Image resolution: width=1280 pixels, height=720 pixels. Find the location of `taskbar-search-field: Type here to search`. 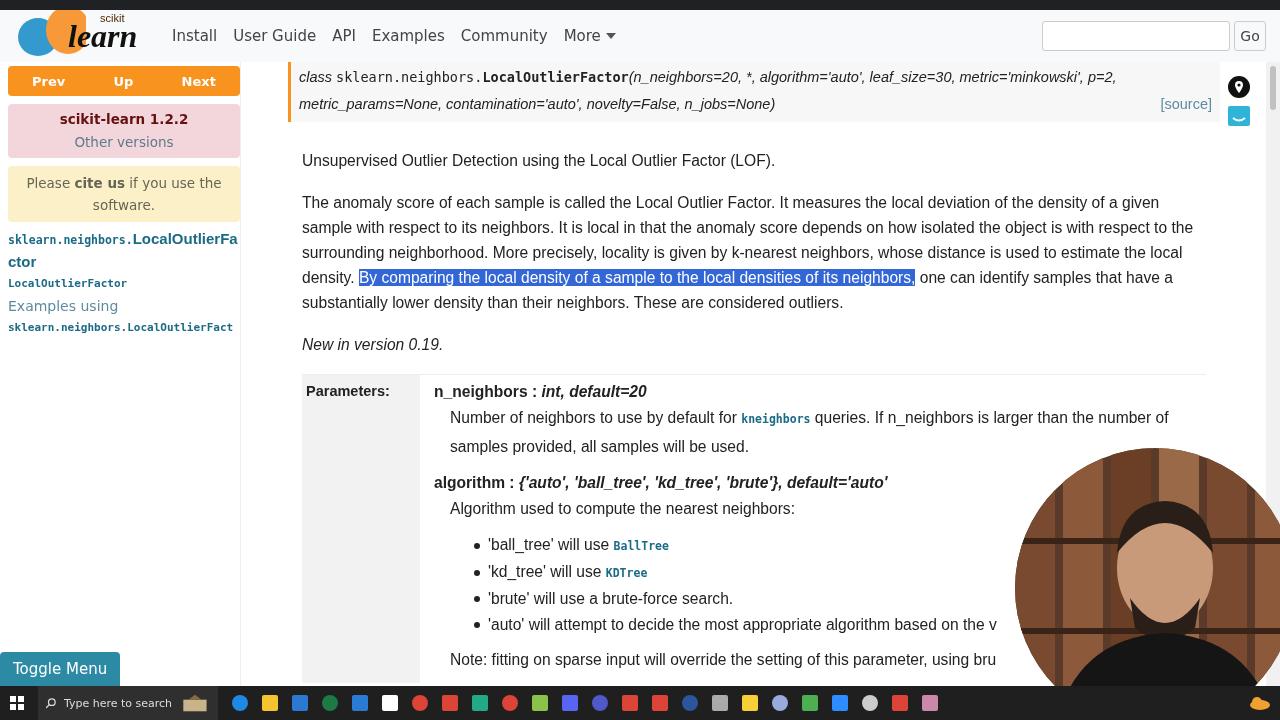

taskbar-search-field: Type here to search is located at coordinates (128, 703).